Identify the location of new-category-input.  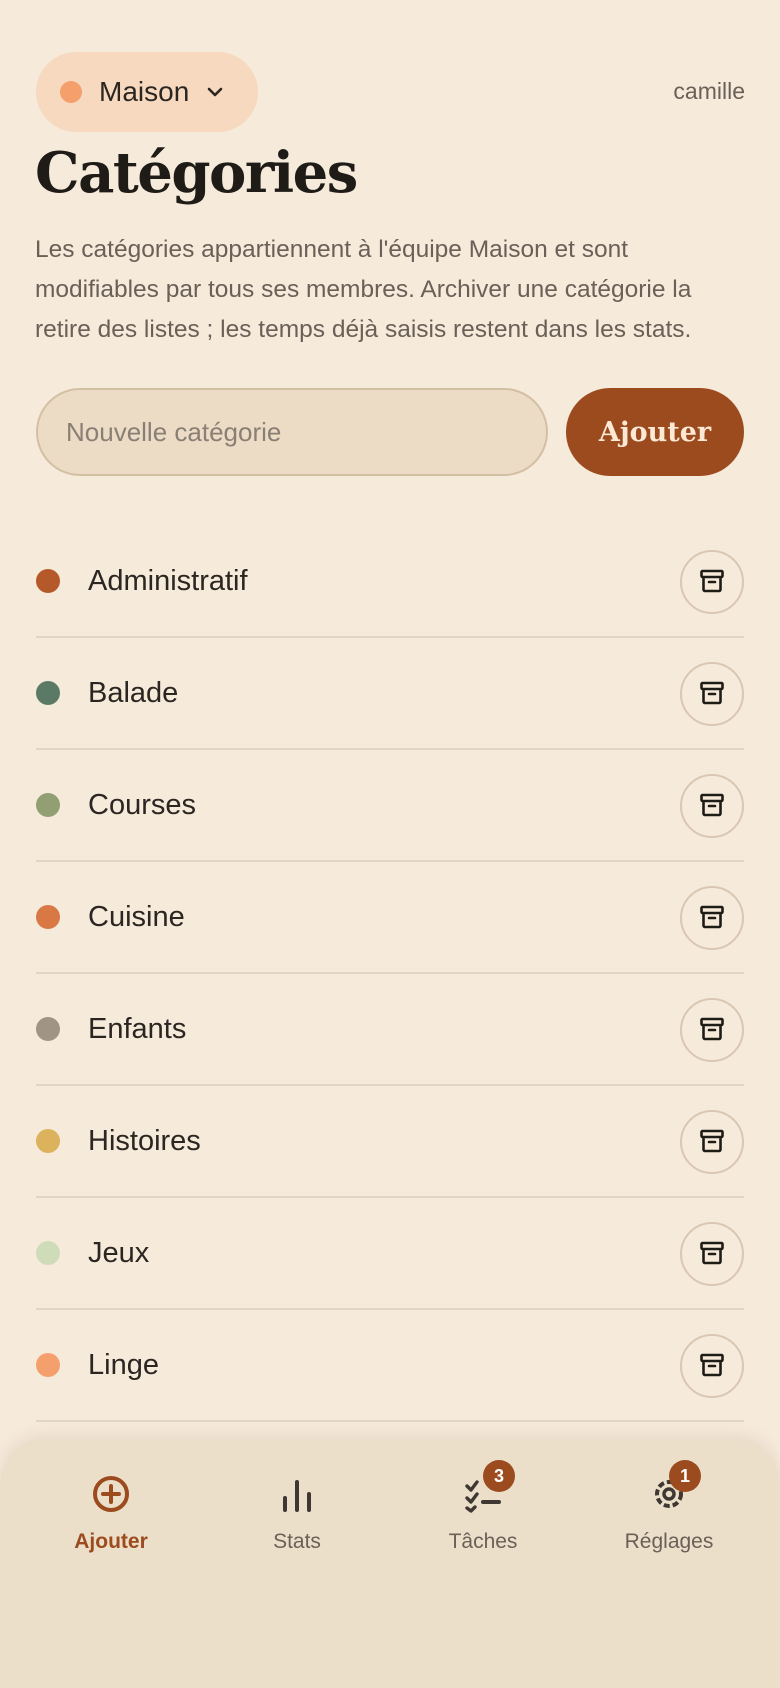
(292, 432).